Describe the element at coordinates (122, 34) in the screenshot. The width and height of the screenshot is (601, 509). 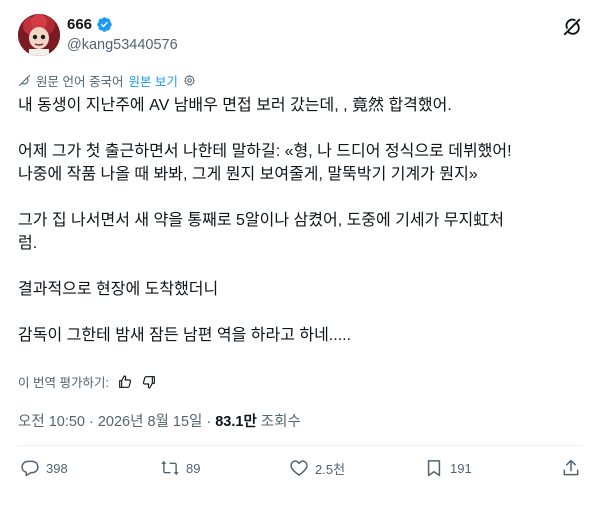
I see `user-name-block: 666 @kang53440576` at that location.